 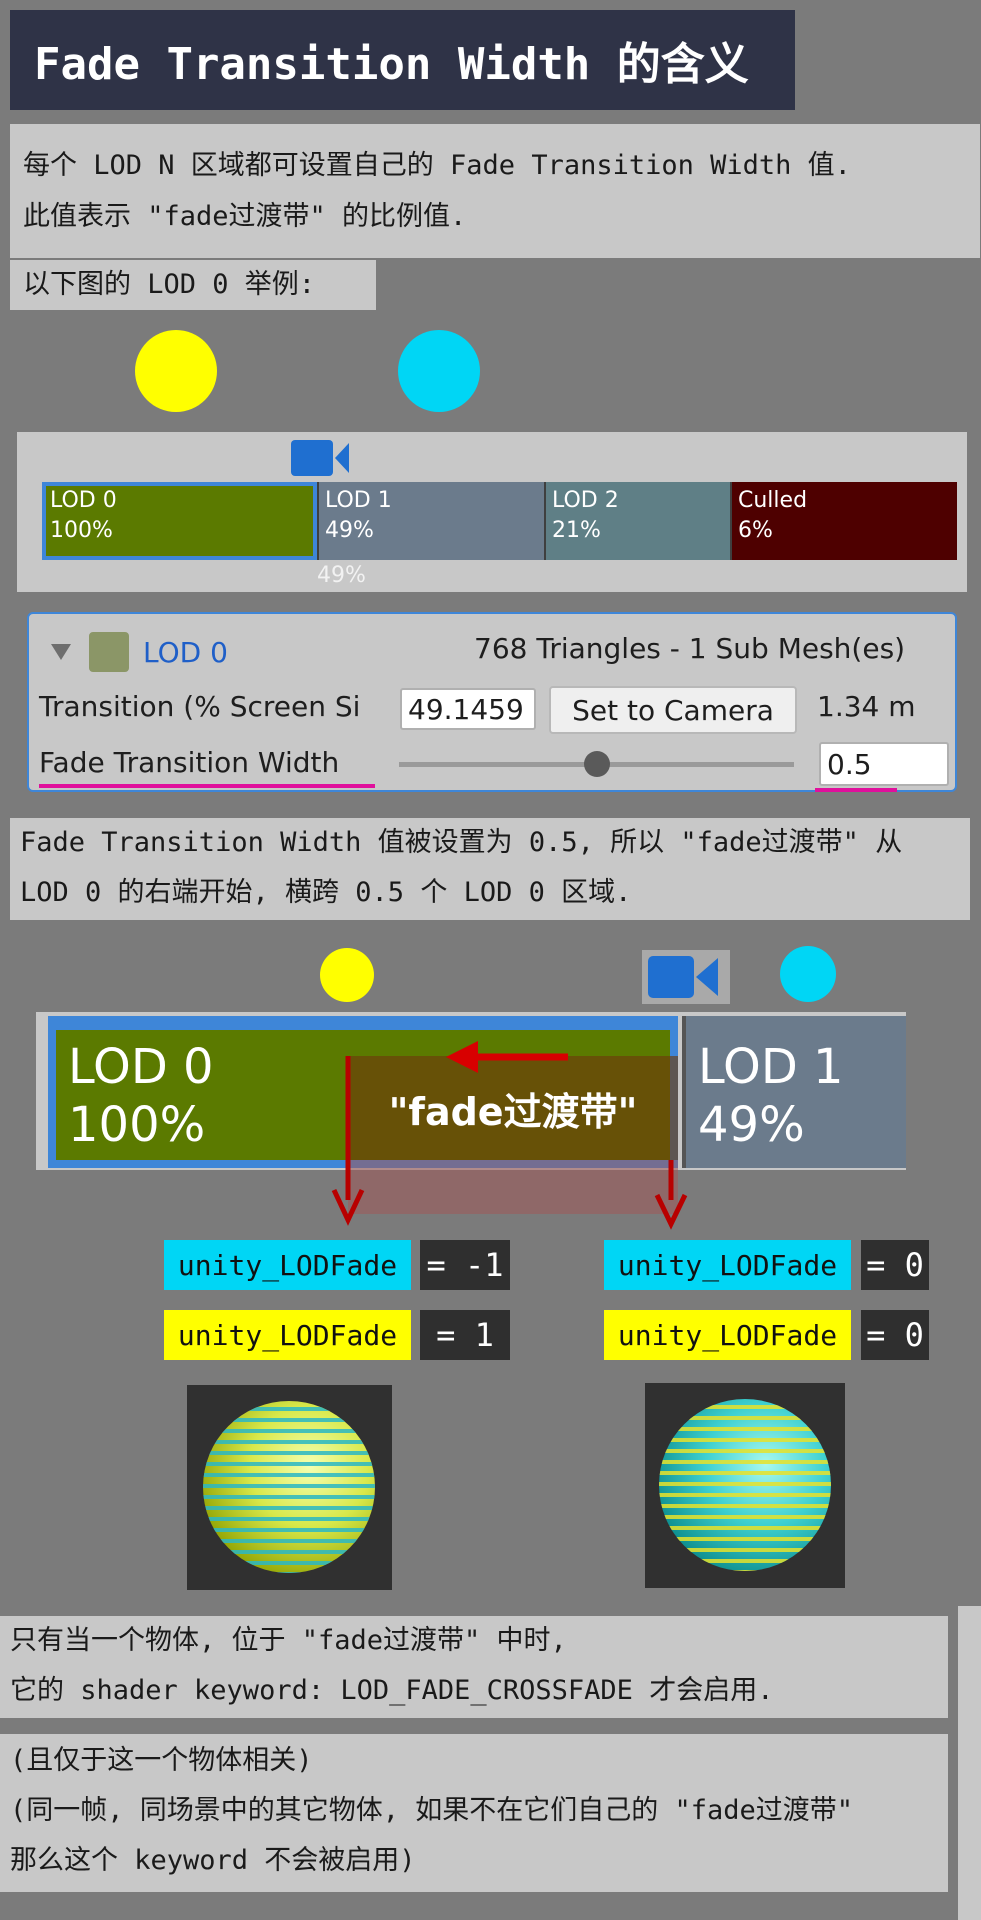 I want to click on footnote-line-2: (同一帧, 同场景中的其它物体, 如果不在它们自己的 "fade过渡带", so click(x=432, y=1810).